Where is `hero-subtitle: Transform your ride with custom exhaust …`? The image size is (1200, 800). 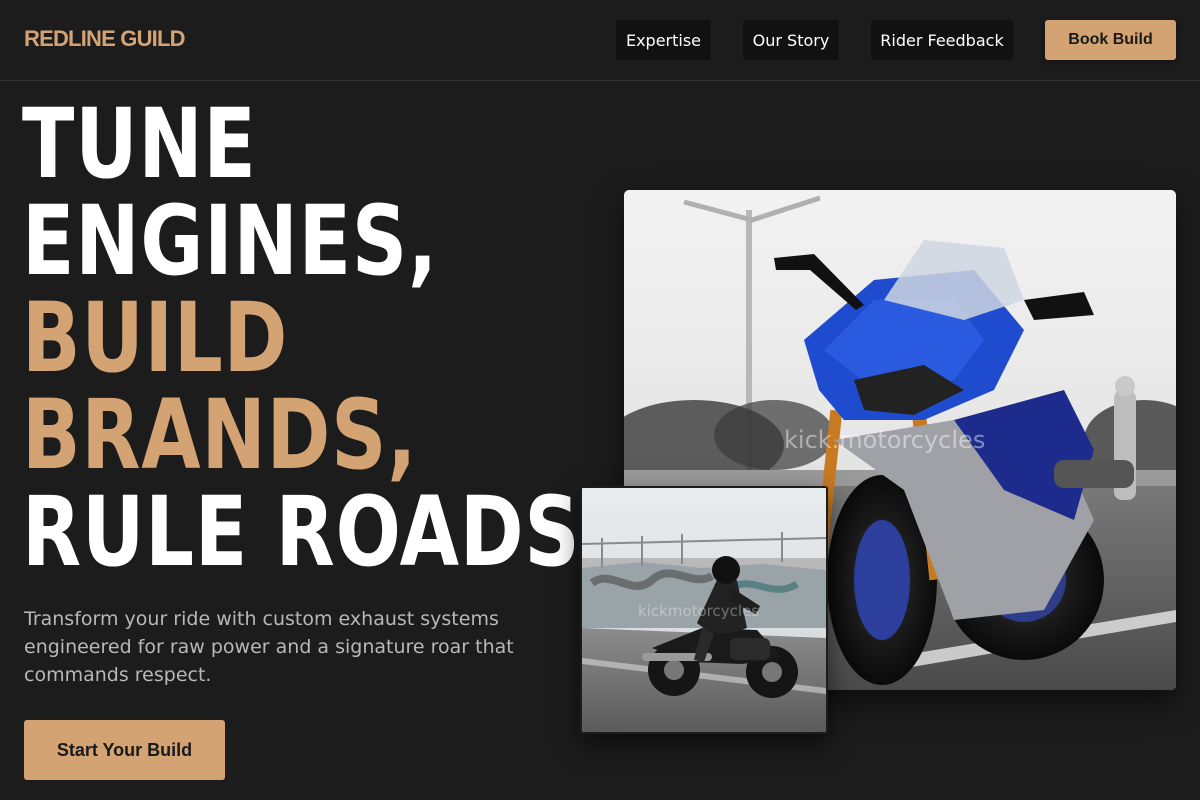 hero-subtitle: Transform your ride with custom exhaust … is located at coordinates (269, 647).